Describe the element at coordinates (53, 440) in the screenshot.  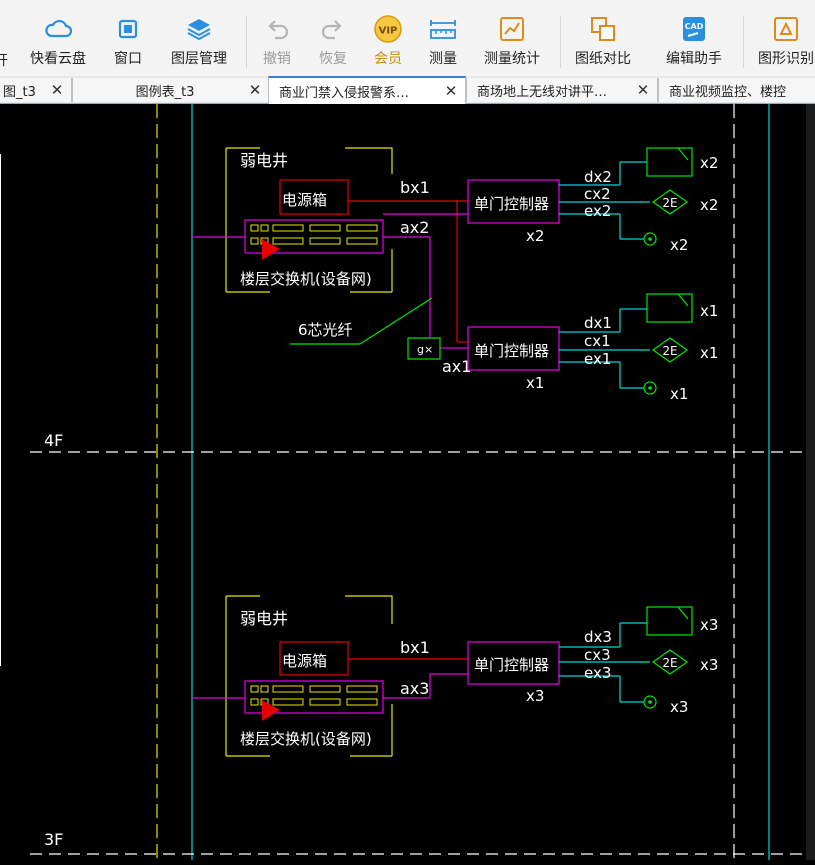
I see `floor-label-4f: 4F` at that location.